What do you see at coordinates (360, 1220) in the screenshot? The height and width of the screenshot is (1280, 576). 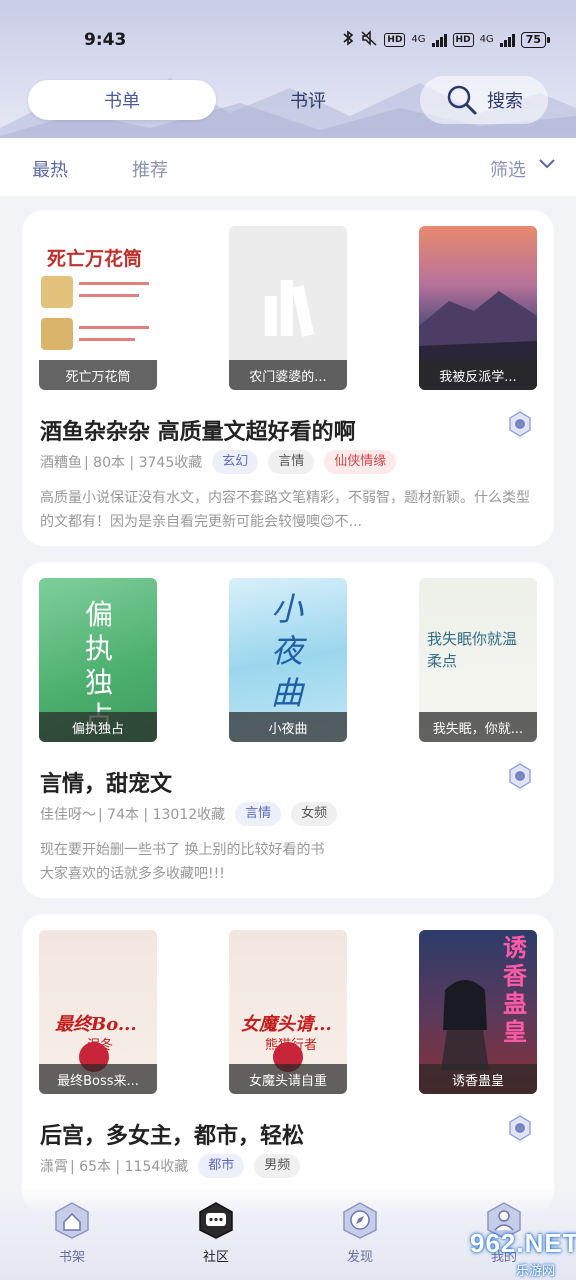 I see `compass-icon` at bounding box center [360, 1220].